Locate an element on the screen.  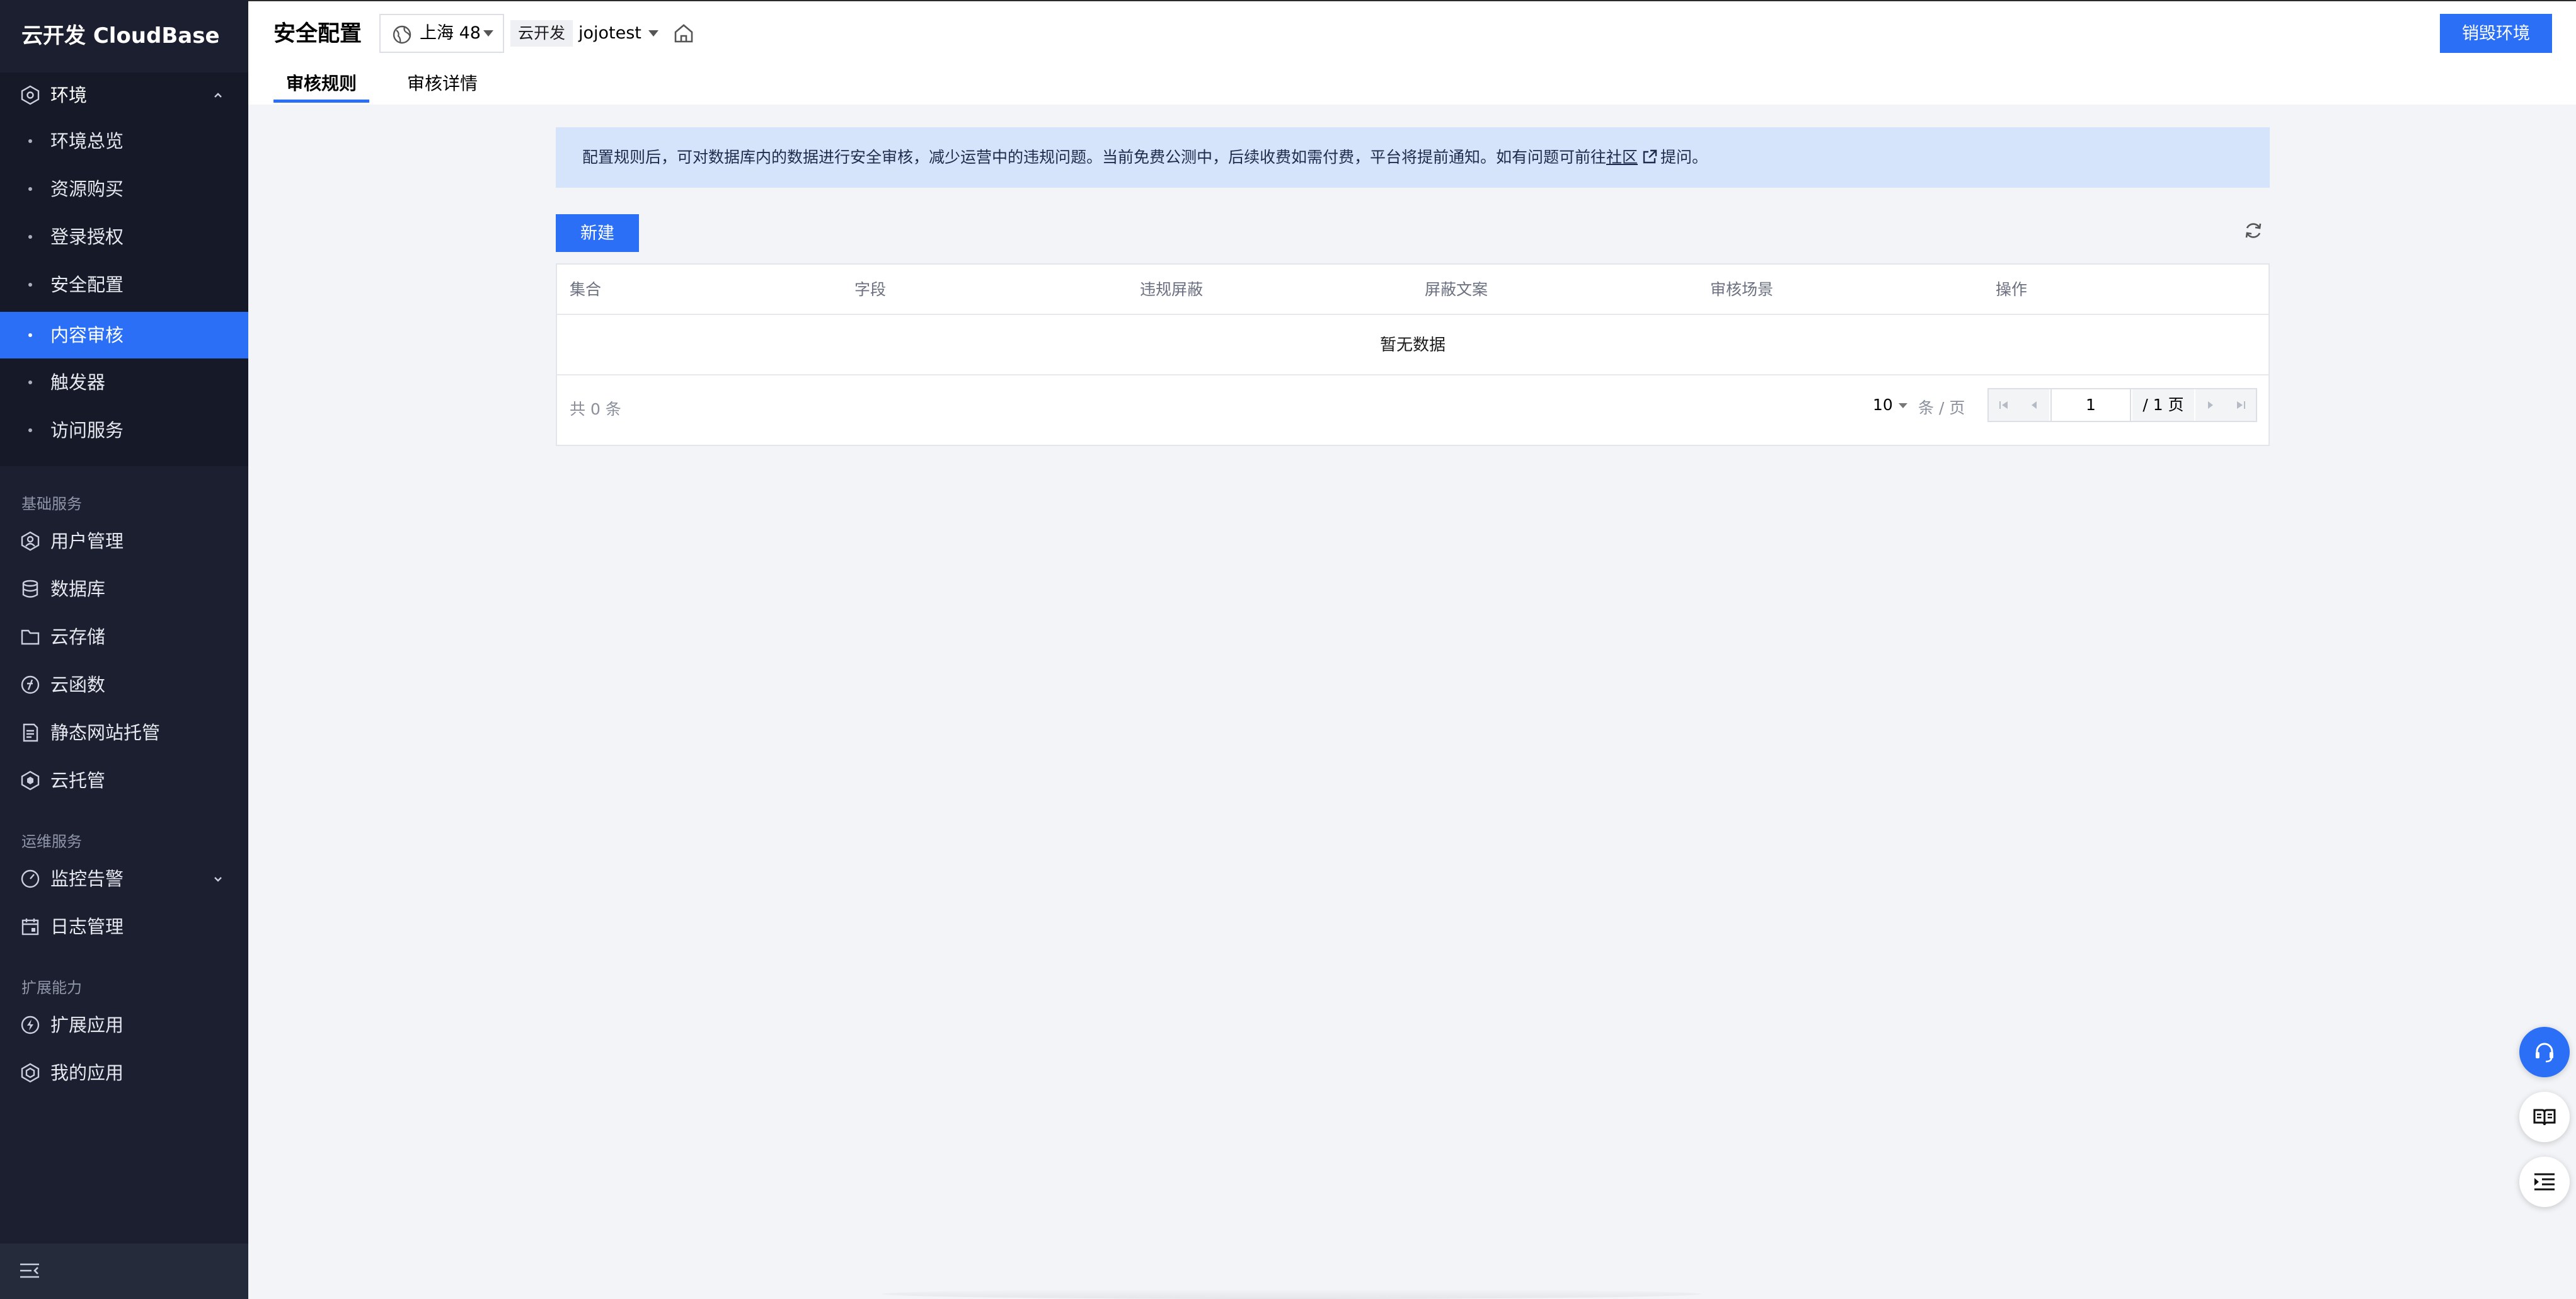
page-size-select: 10 is located at coordinates (1890, 405).